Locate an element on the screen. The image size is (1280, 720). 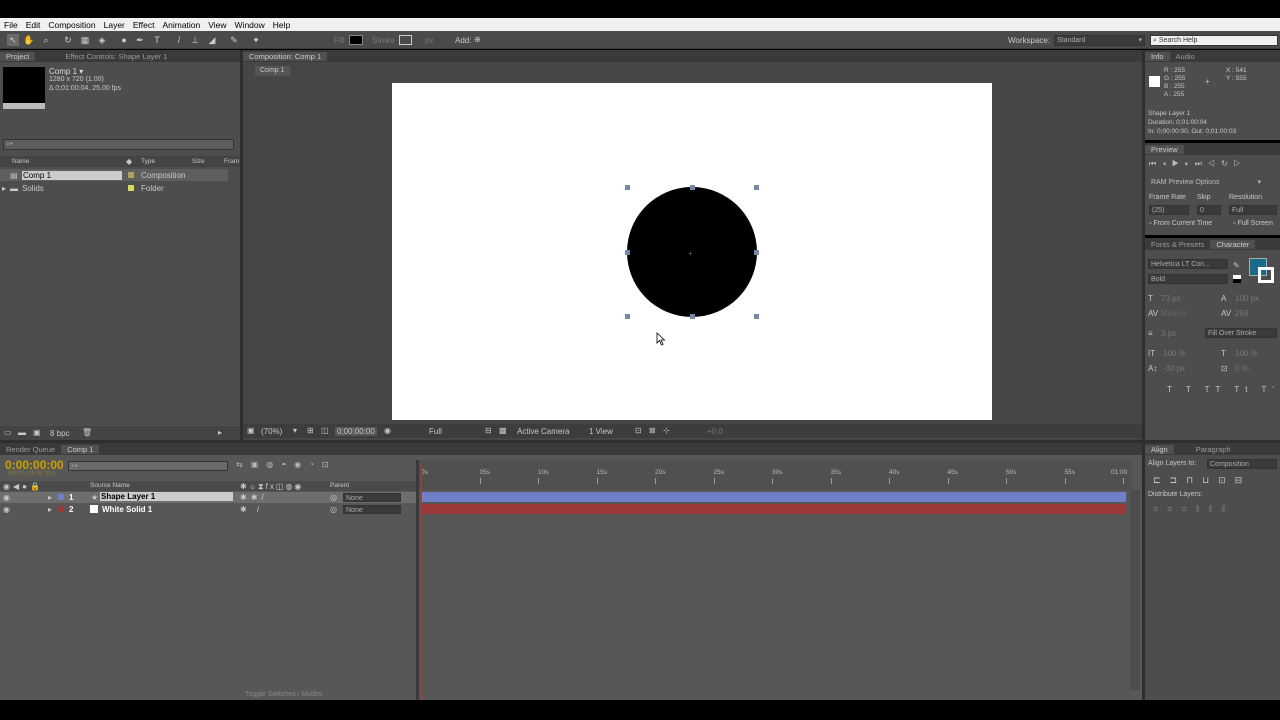
time-ruler: 0s 05s 10s 15s 20s 25s 30s 35s 40s 45s 50s 55s 01:00 is located at coordinates (775, 475).